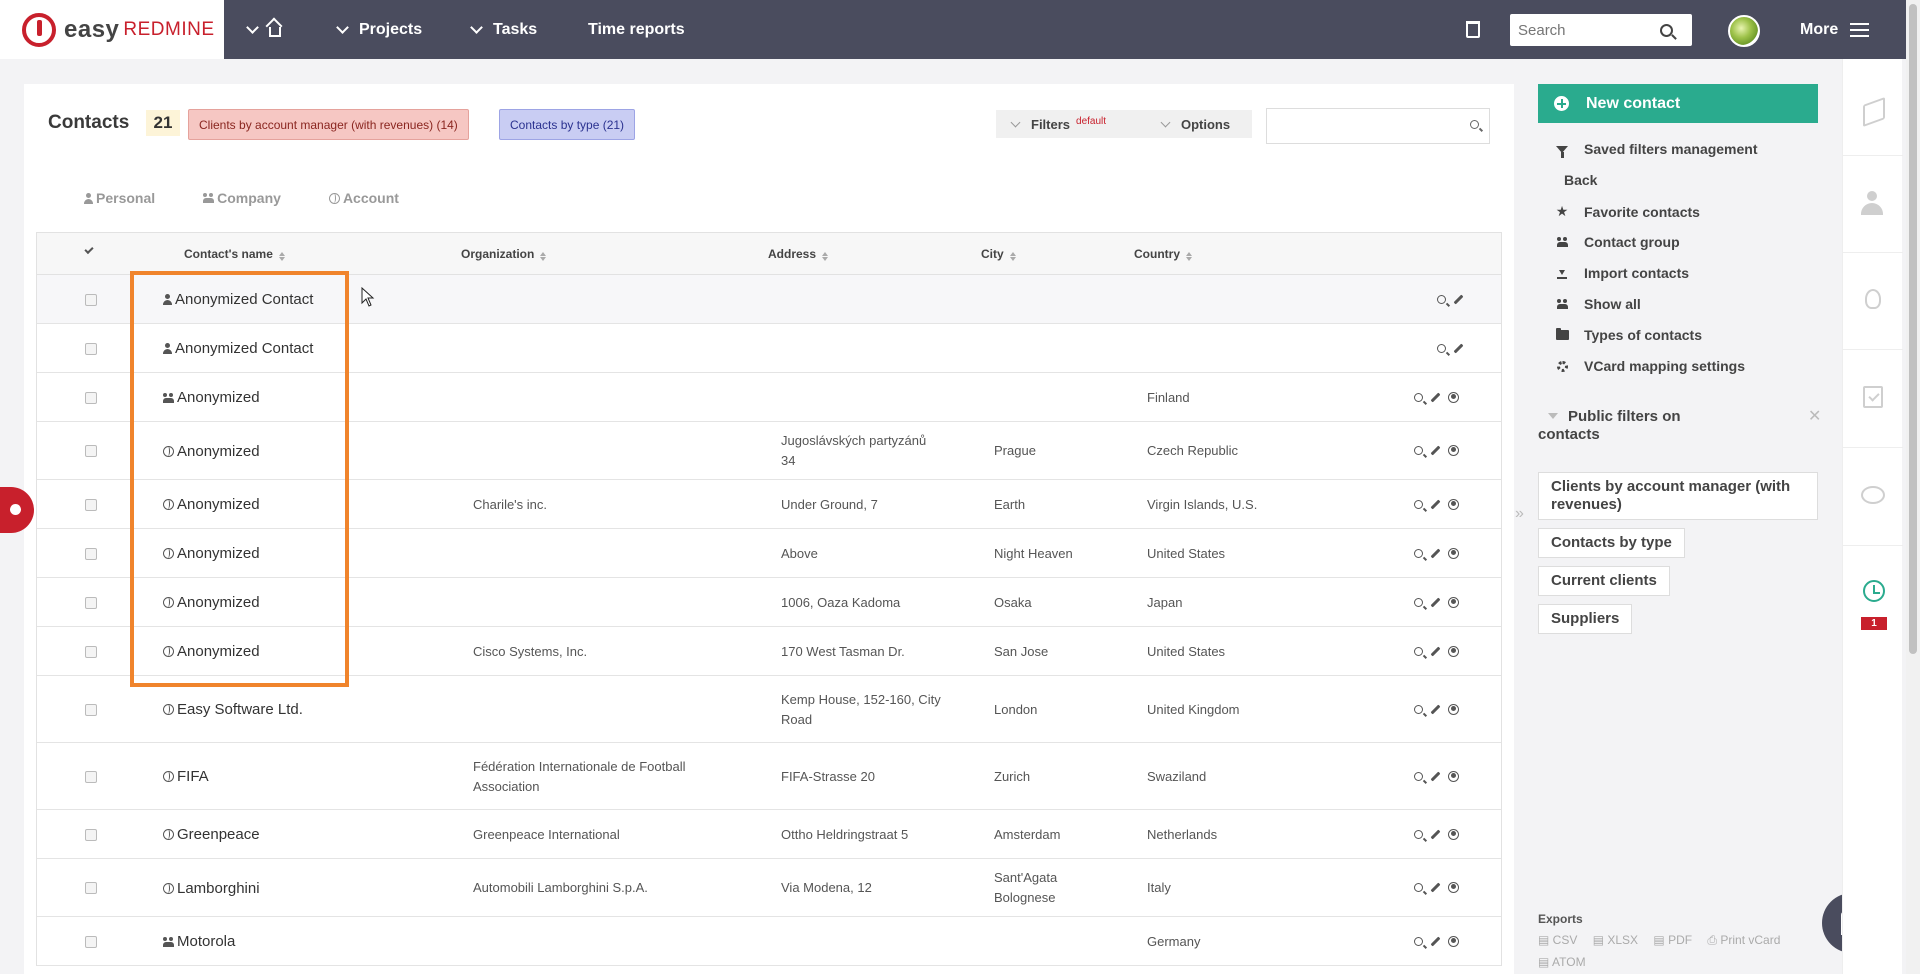 The width and height of the screenshot is (1920, 974). What do you see at coordinates (1597, 304) in the screenshot?
I see `sidebar-item-show-all: Show all` at bounding box center [1597, 304].